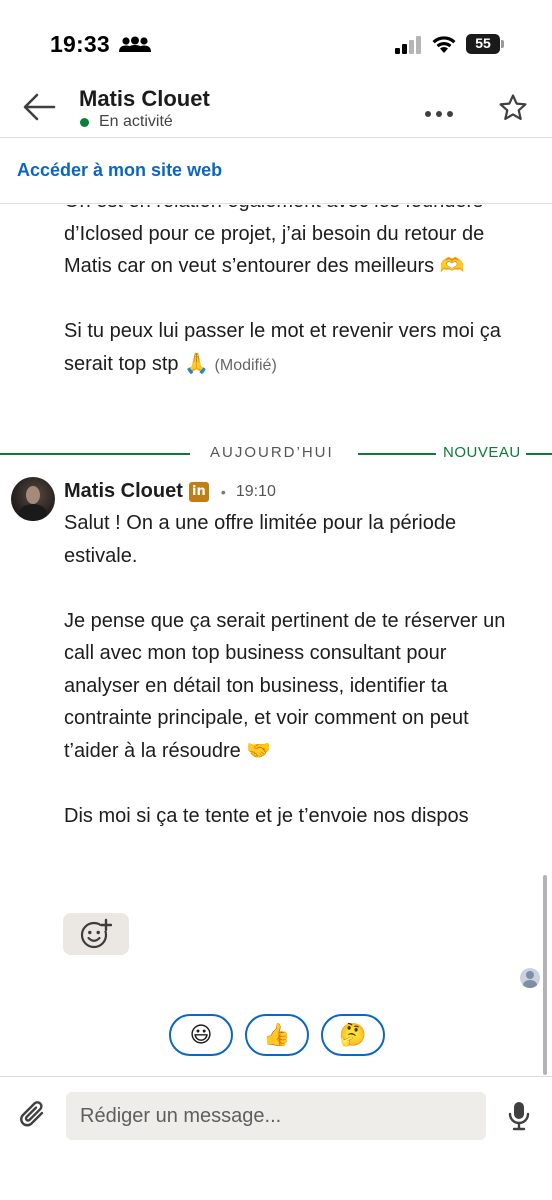 The width and height of the screenshot is (552, 1200). I want to click on quick-reaction-smile: 😃, so click(201, 1035).